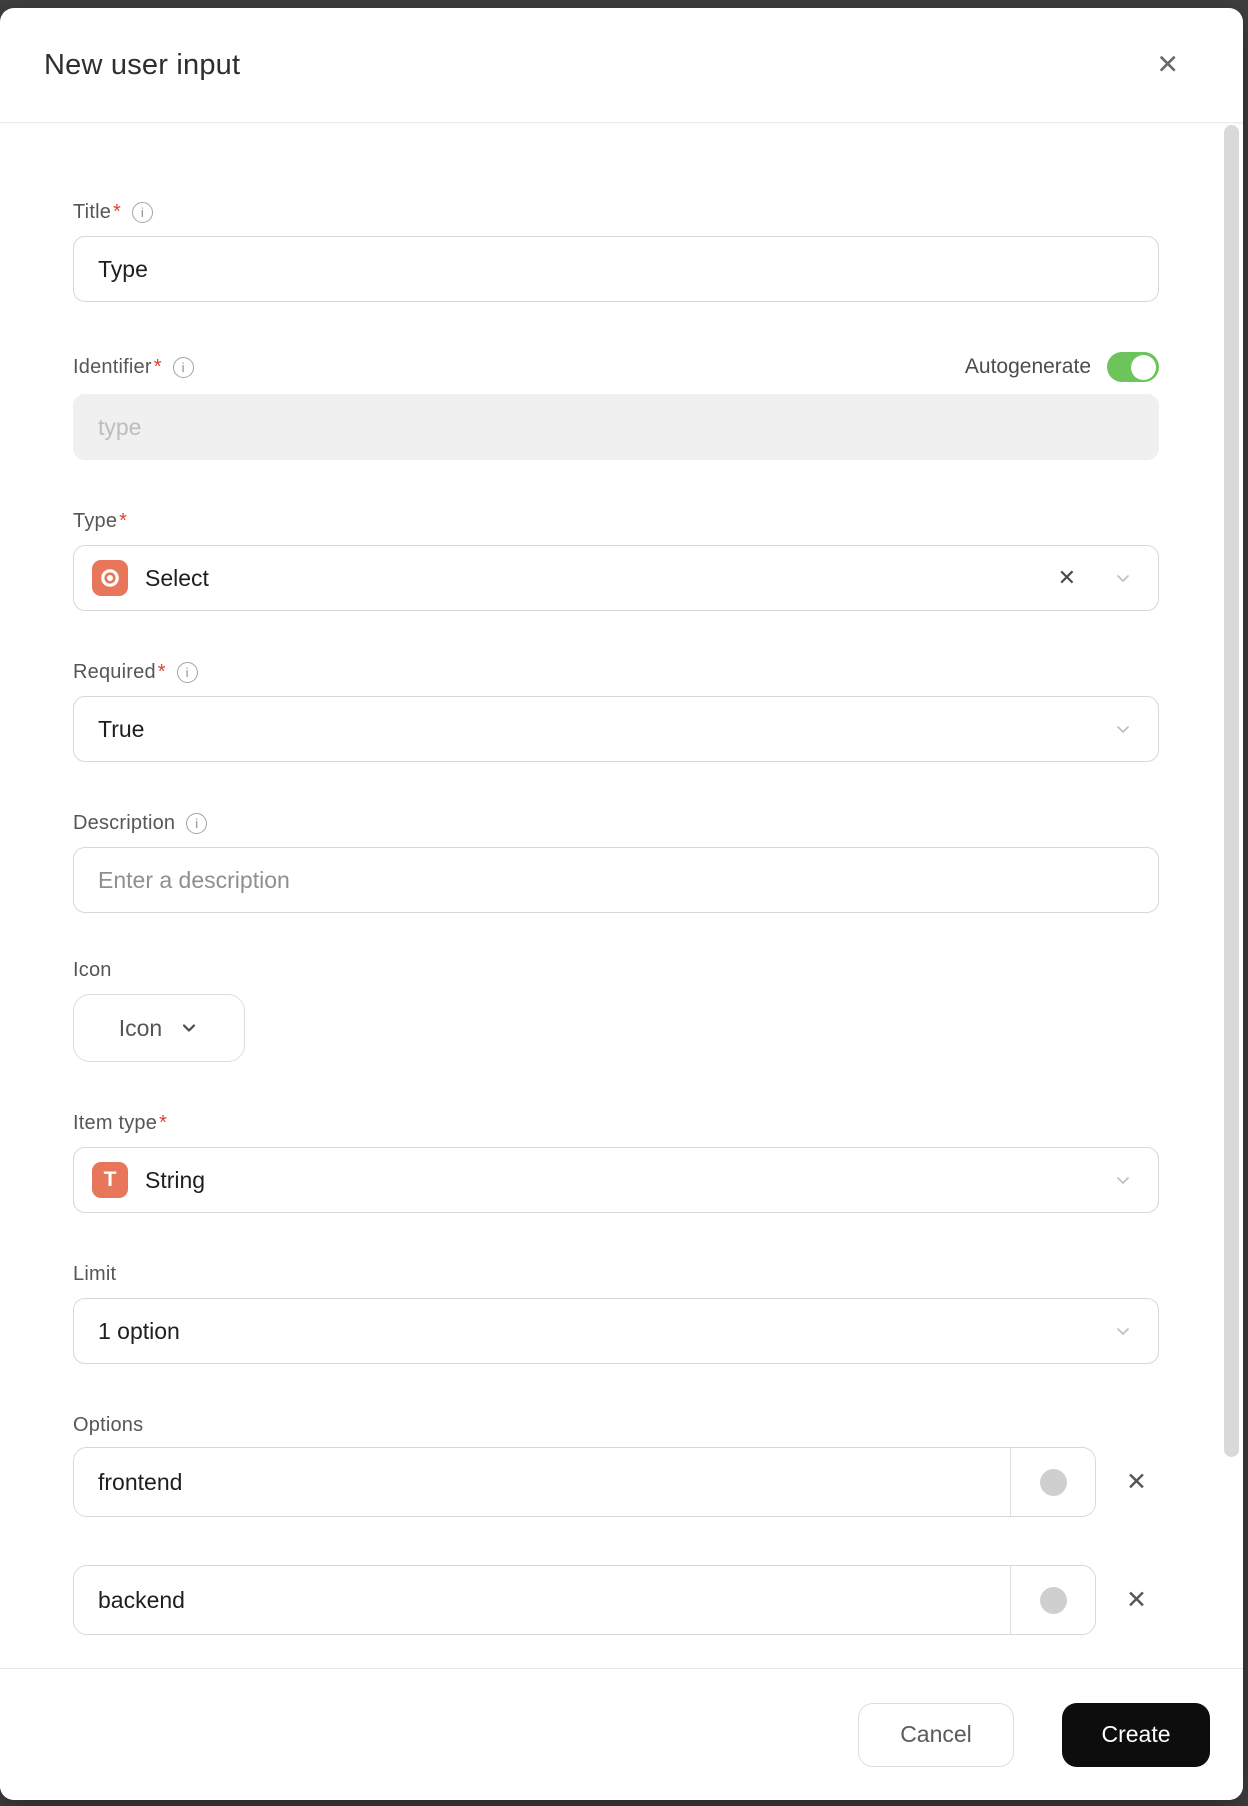 Image resolution: width=1248 pixels, height=1806 pixels. I want to click on options-label: Options, so click(108, 1425).